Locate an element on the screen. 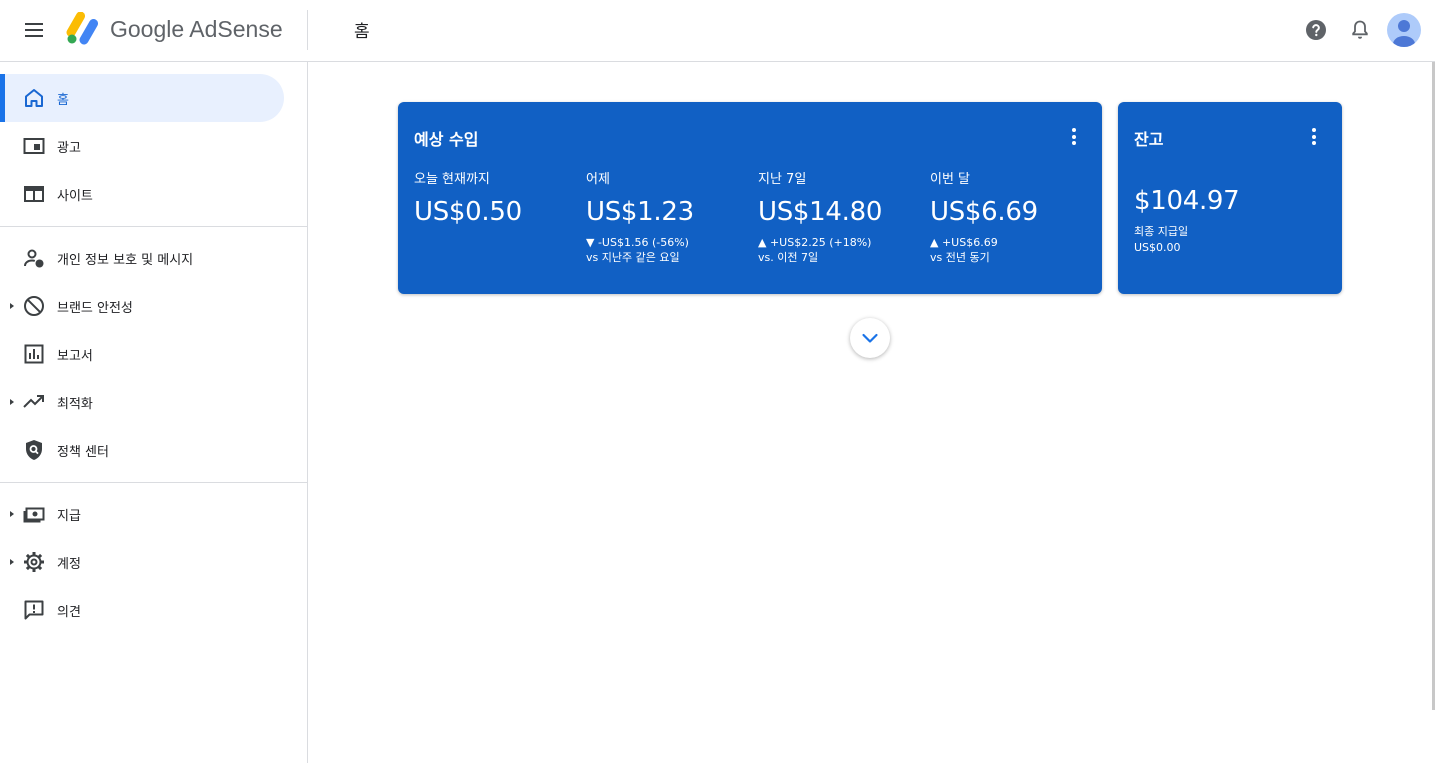 This screenshot has width=1435, height=763. sidebar-item-label: 계정 is located at coordinates (69, 564).